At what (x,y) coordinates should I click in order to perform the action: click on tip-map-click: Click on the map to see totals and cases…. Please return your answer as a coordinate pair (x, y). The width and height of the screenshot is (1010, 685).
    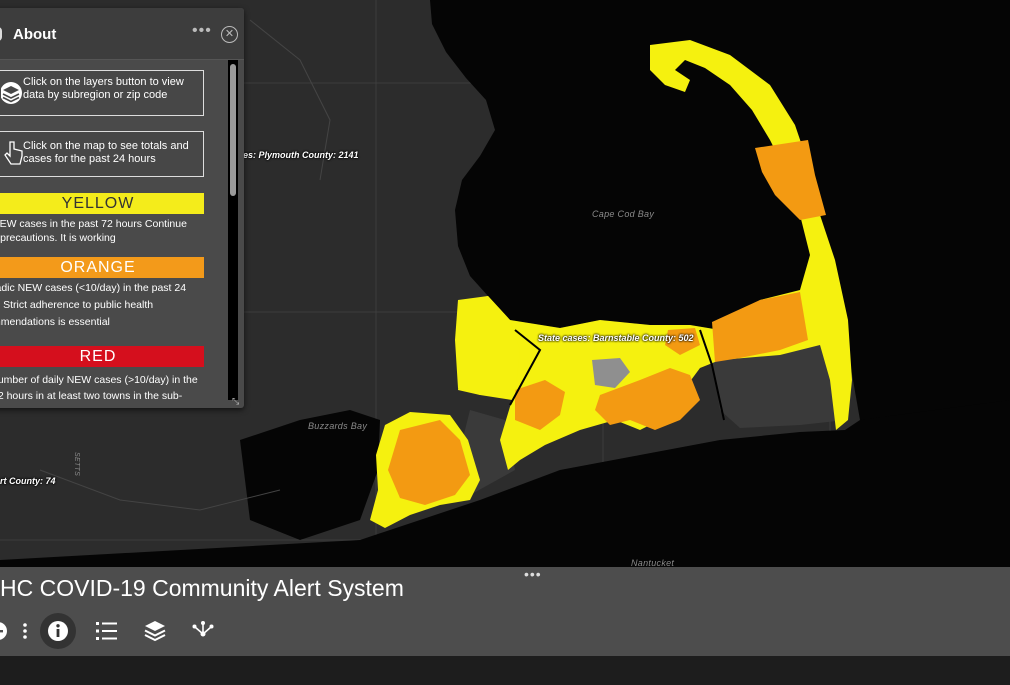
    Looking at the image, I should click on (102, 154).